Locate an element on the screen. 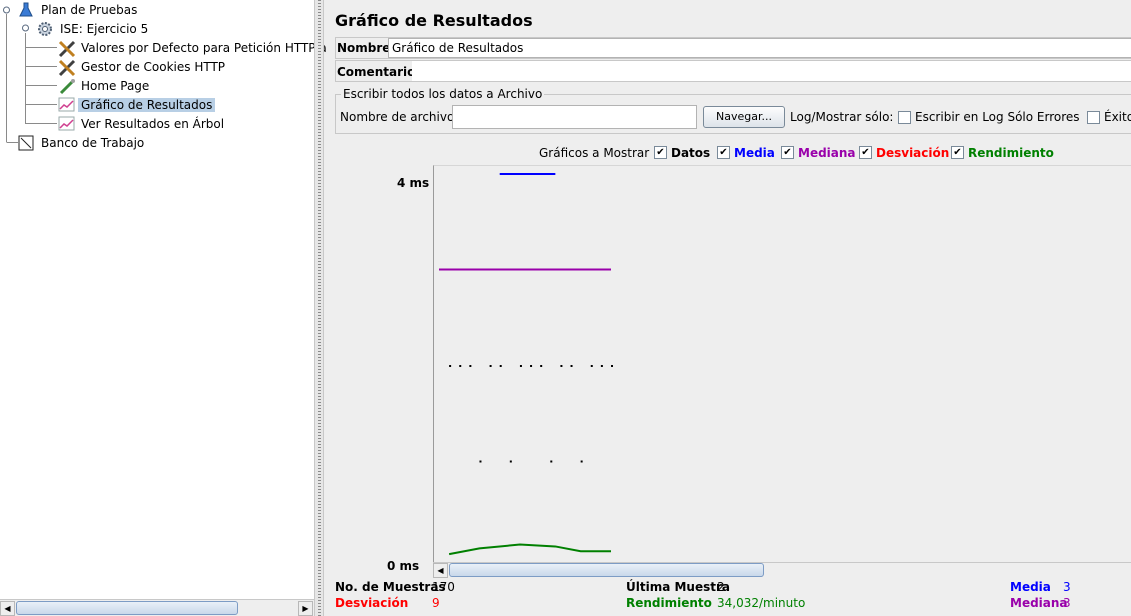 The height and width of the screenshot is (616, 1131). samples-value: 170 is located at coordinates (443, 587).